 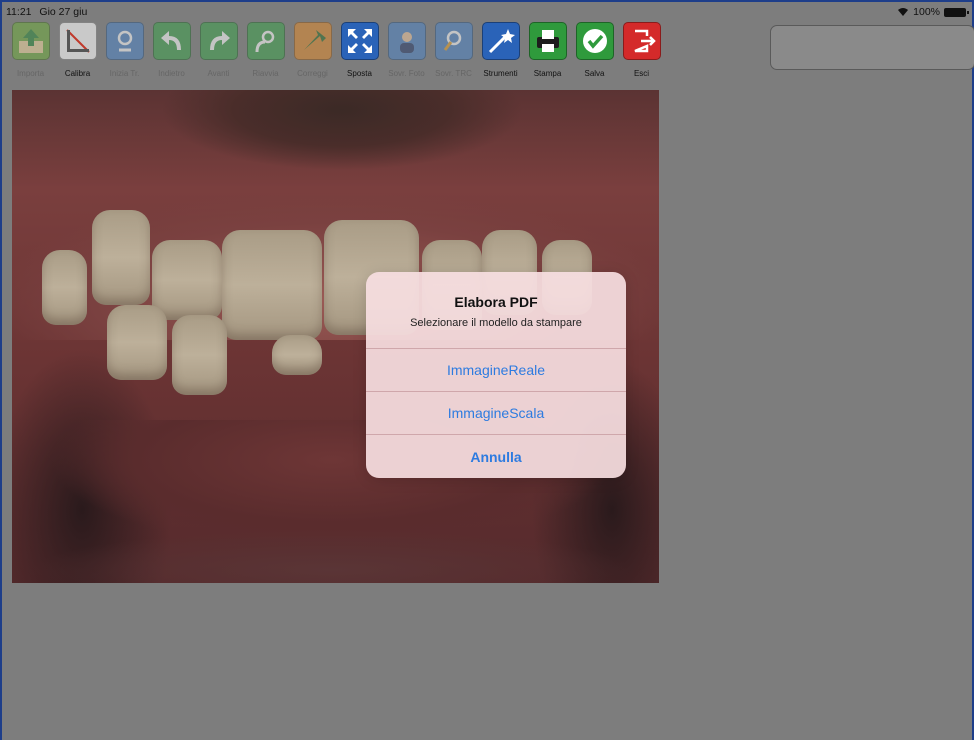 What do you see at coordinates (77, 73) in the screenshot?
I see `toolbar-label: Calibra` at bounding box center [77, 73].